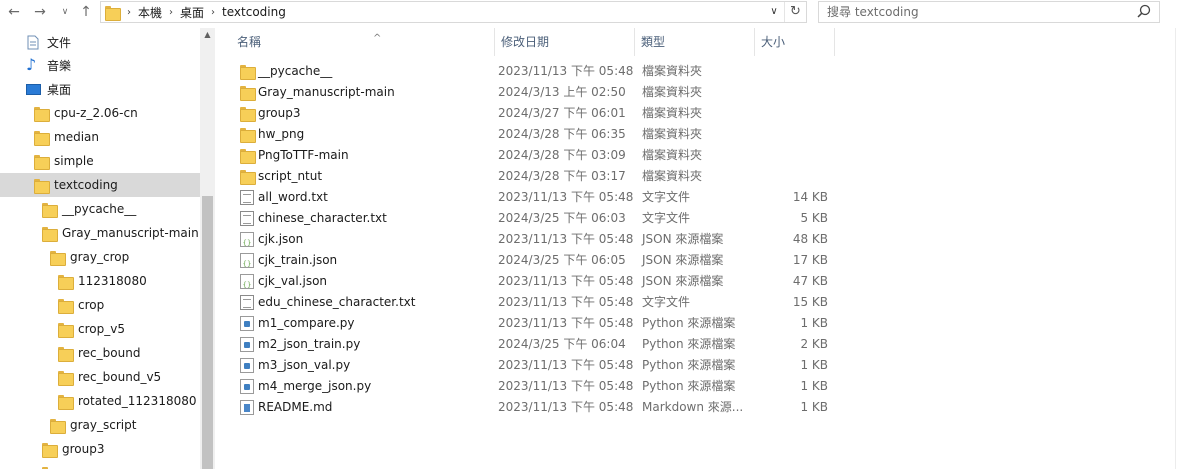 Image resolution: width=1182 pixels, height=469 pixels. Describe the element at coordinates (795, 12) in the screenshot. I see `refresh-icon: ↻` at that location.